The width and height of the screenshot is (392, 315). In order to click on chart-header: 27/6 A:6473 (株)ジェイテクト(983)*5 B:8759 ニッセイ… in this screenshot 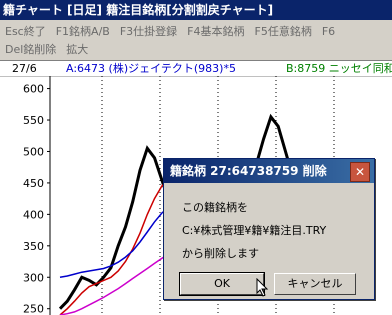, I will do `click(196, 69)`.